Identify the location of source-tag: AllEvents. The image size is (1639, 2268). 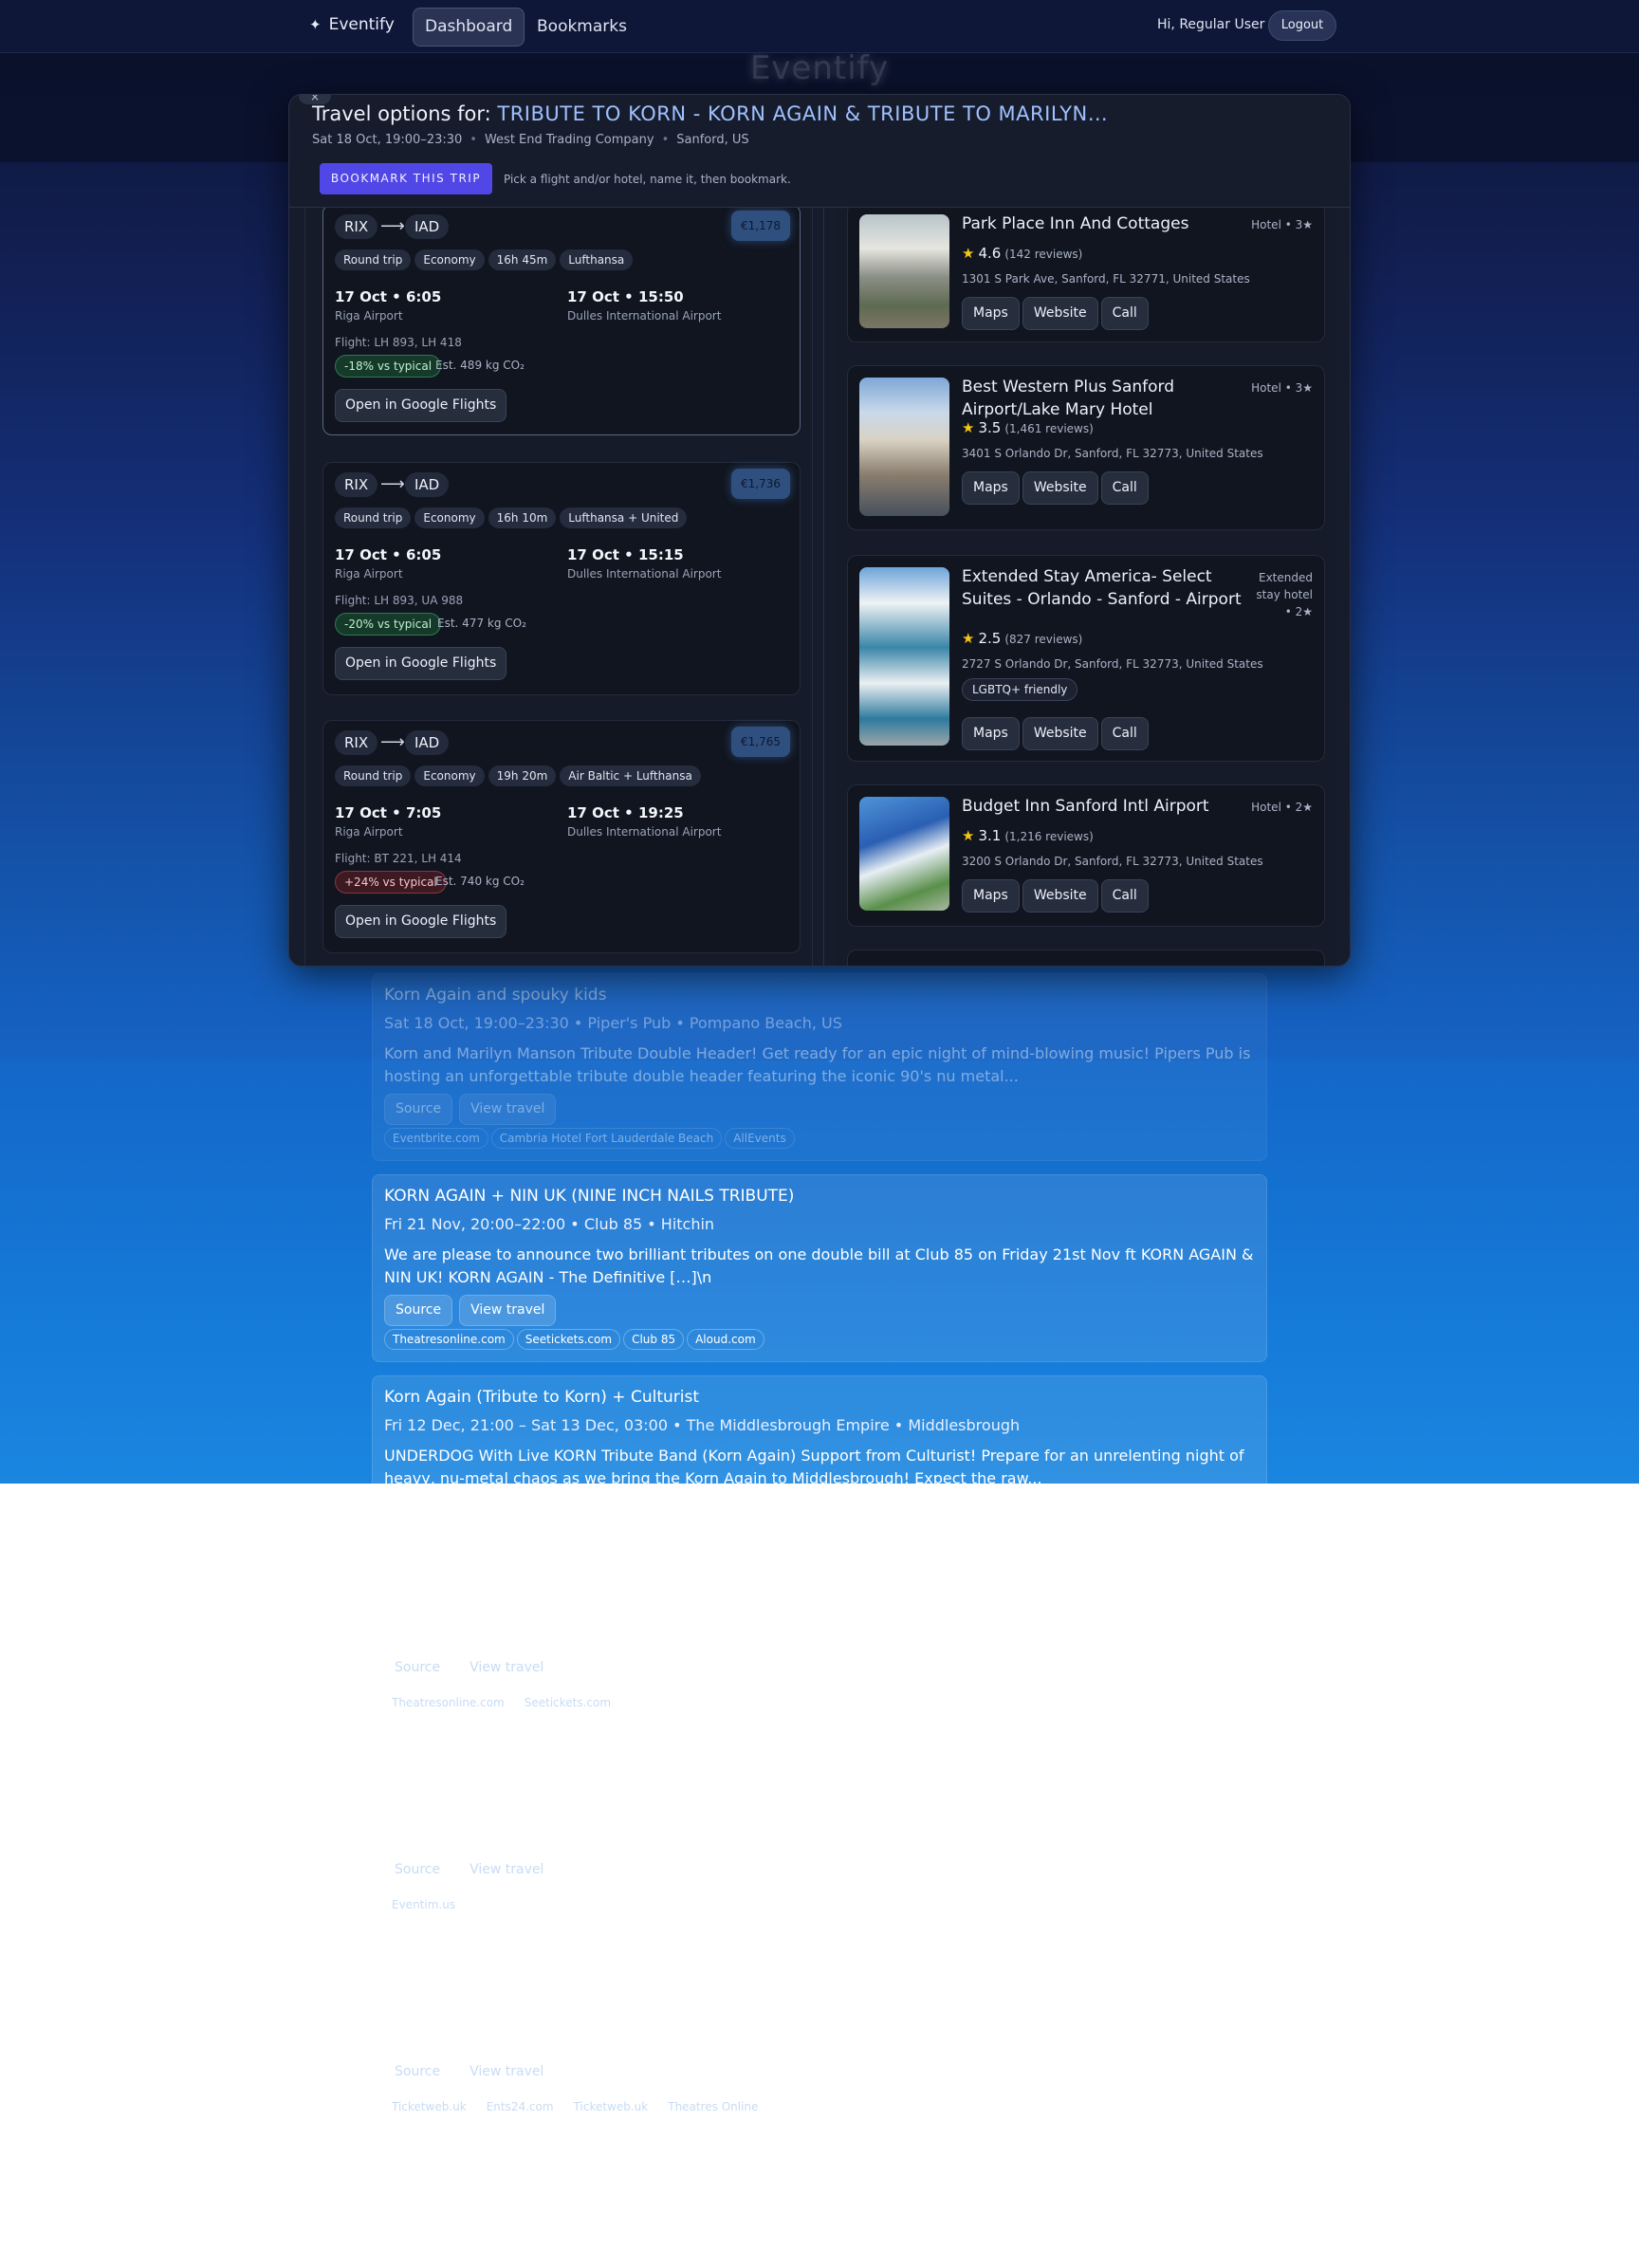
(760, 1138).